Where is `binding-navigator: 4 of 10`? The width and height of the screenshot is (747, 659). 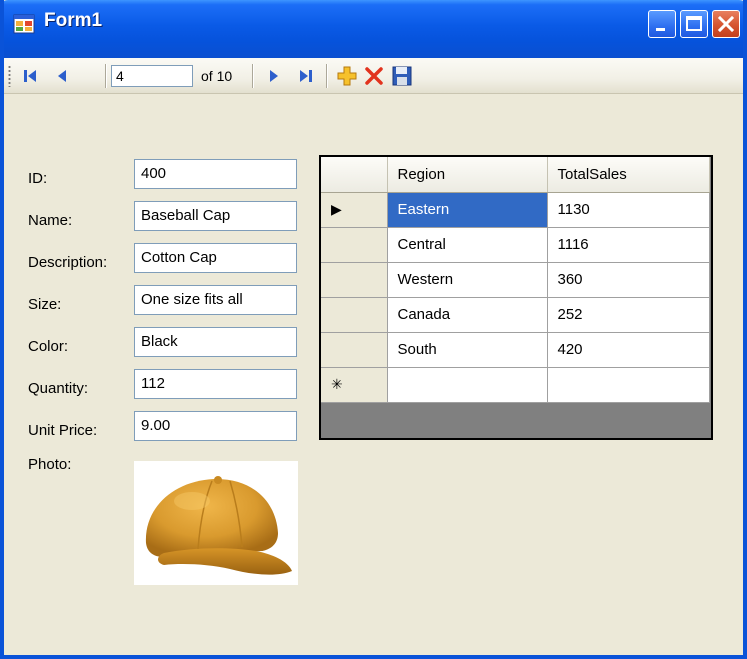 binding-navigator: 4 of 10 is located at coordinates (373, 76).